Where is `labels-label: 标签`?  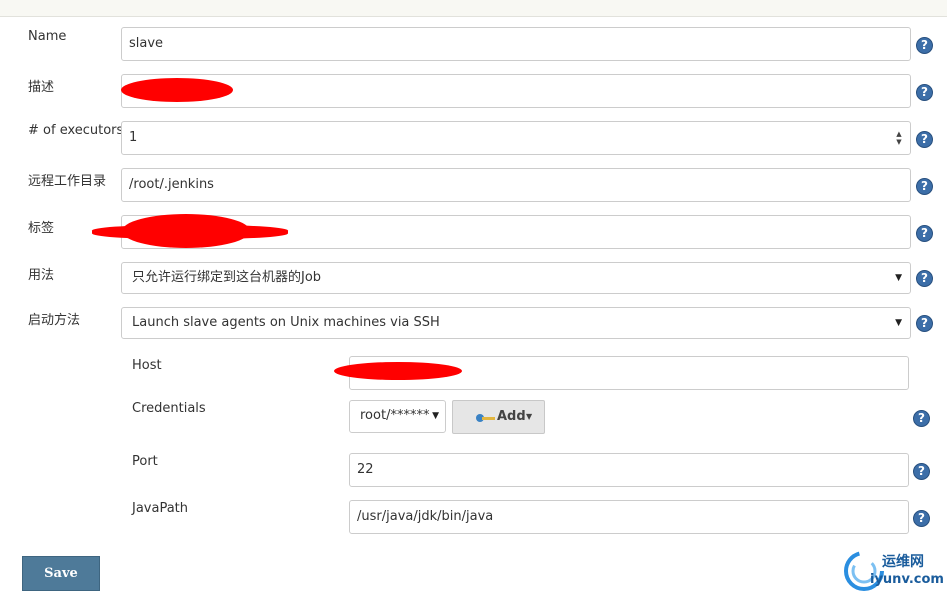
labels-label: 标签 is located at coordinates (41, 228).